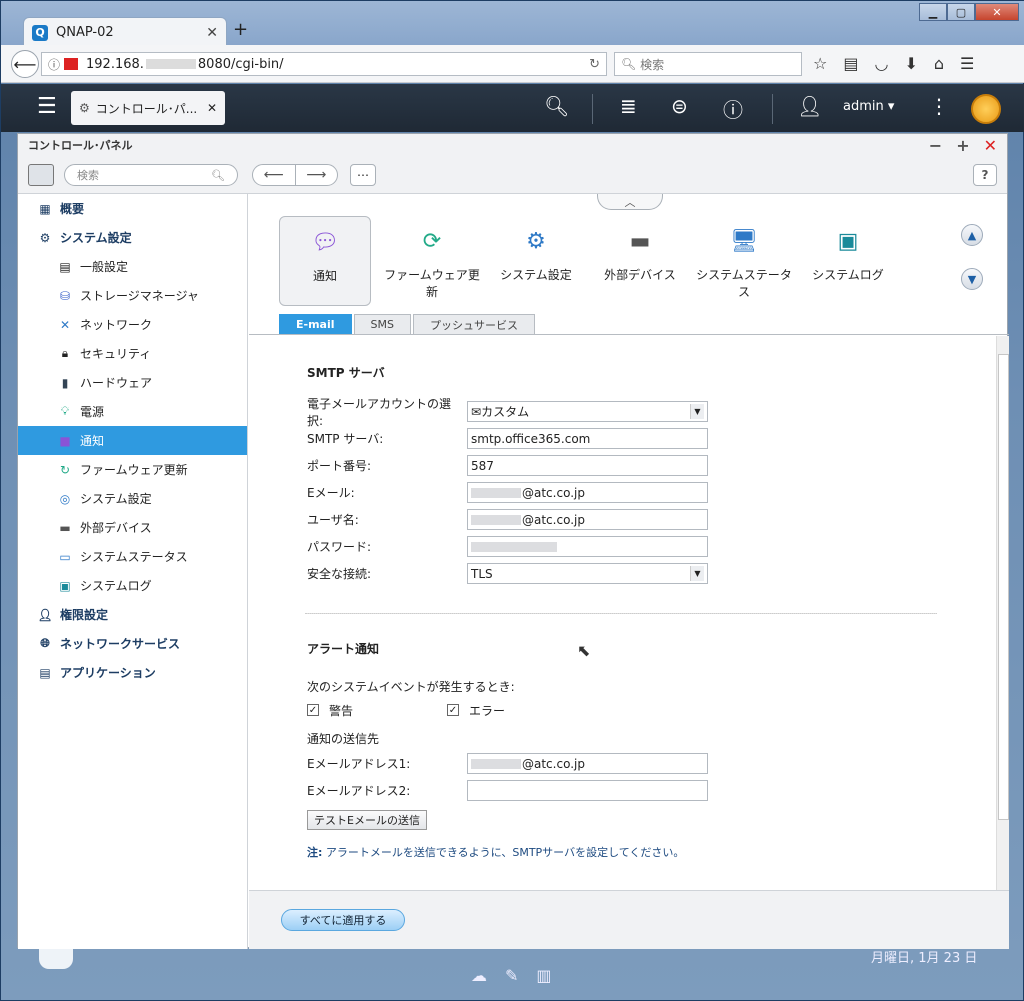  I want to click on icon-system-log: ▣ システムログ, so click(848, 261).